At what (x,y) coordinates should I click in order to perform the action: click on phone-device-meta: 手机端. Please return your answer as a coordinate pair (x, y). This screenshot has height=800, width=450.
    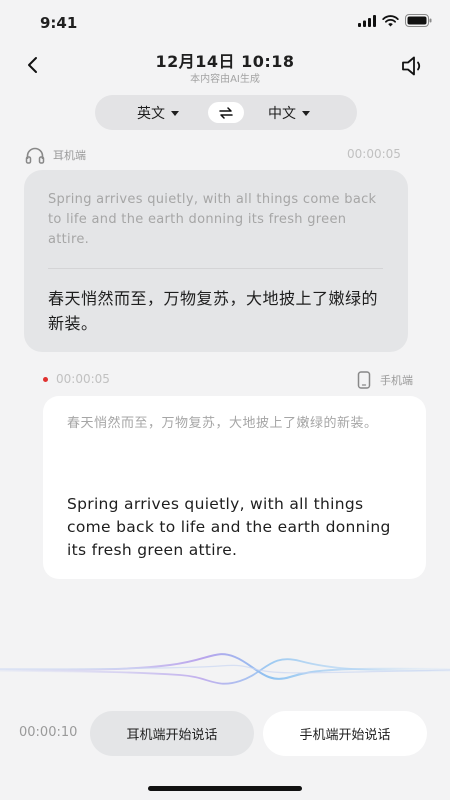
    Looking at the image, I should click on (384, 380).